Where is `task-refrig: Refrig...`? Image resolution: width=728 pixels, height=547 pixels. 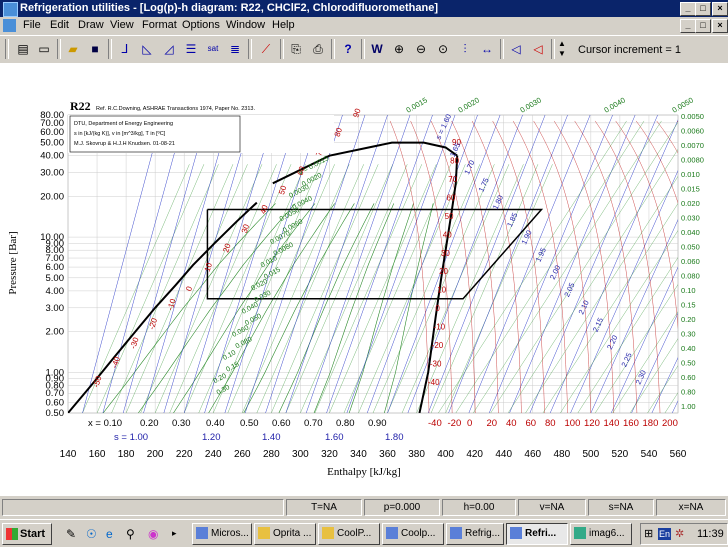 task-refrig: Refrig... is located at coordinates (475, 534).